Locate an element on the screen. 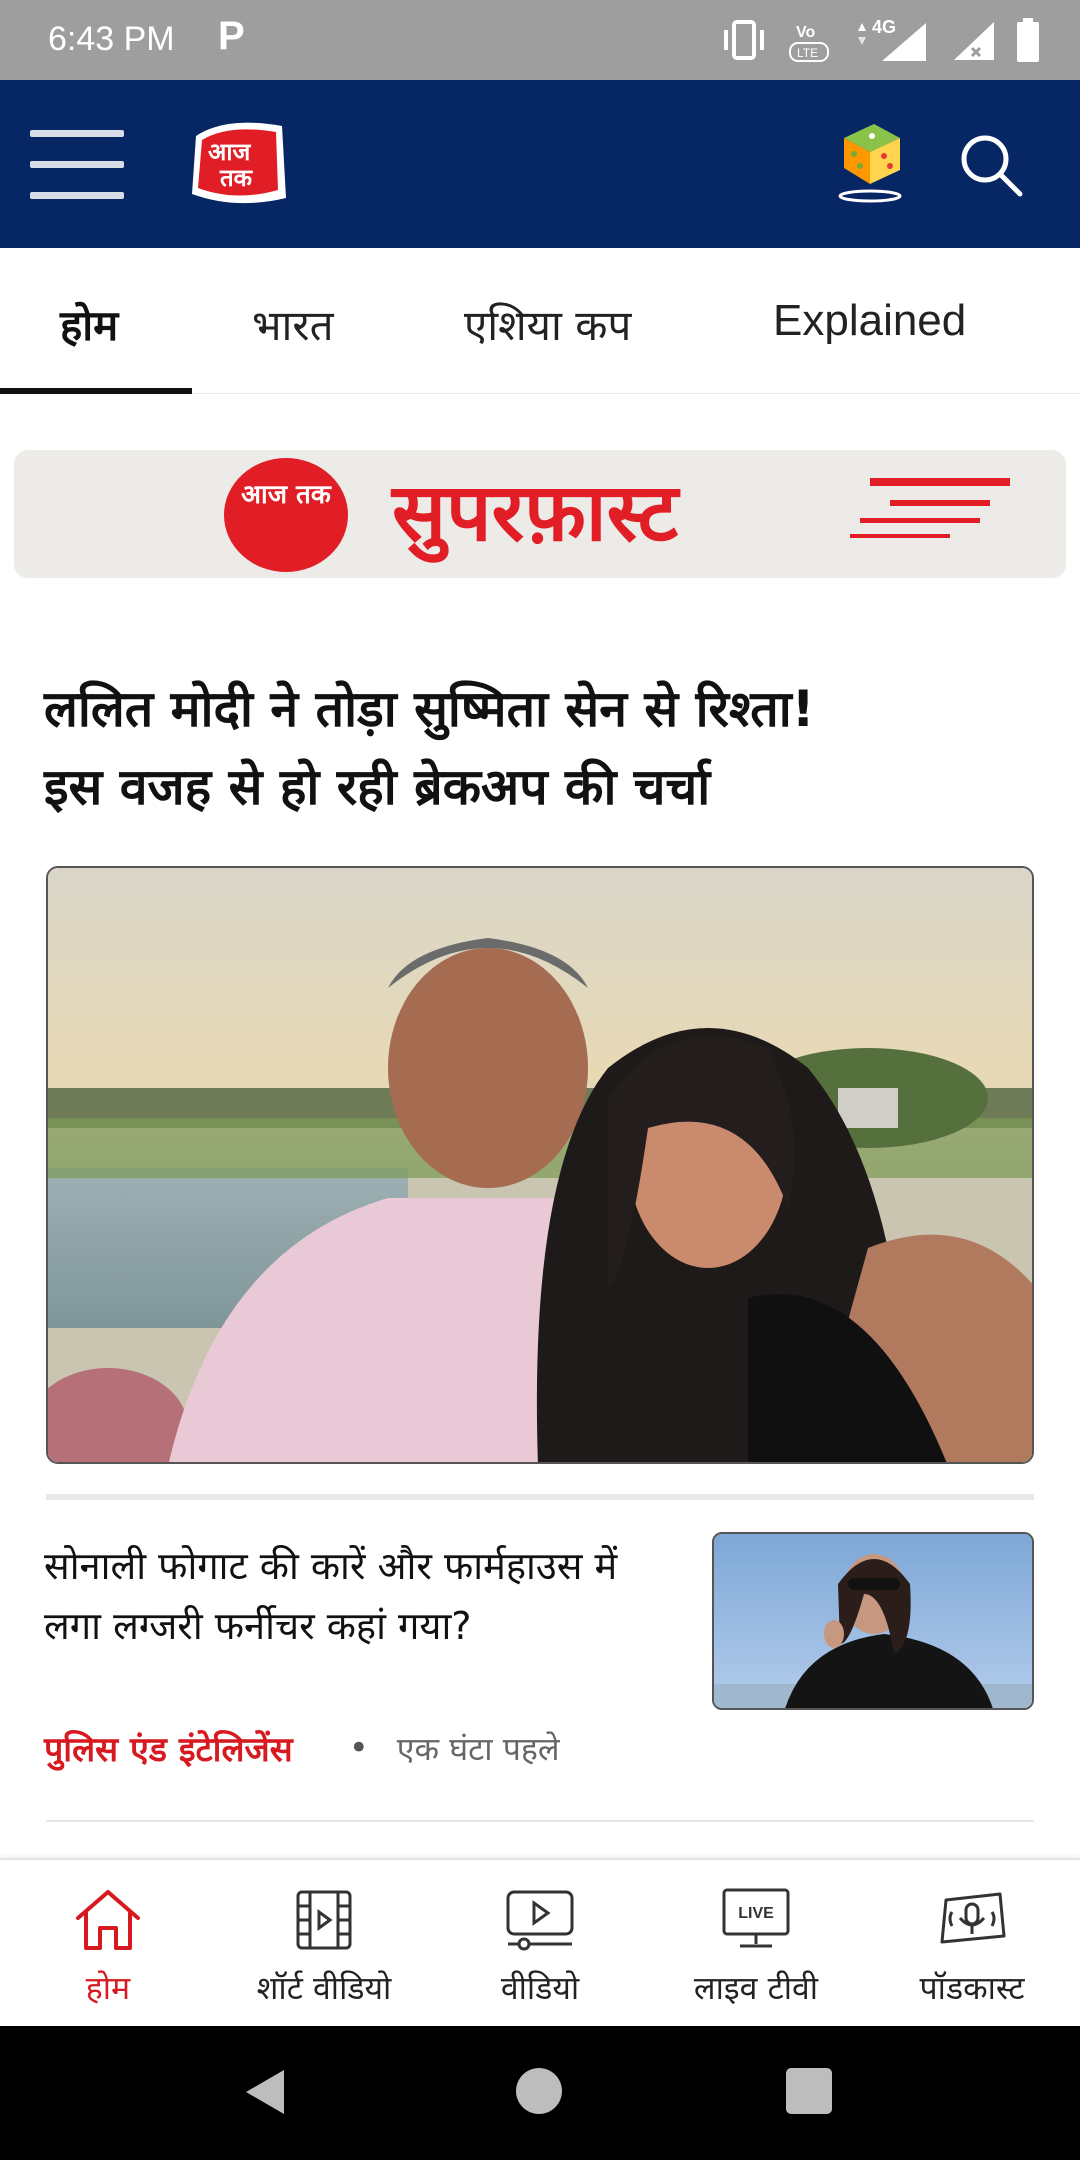 The width and height of the screenshot is (1080, 2160). tab-asia-cup: एशिया कप is located at coordinates (547, 324).